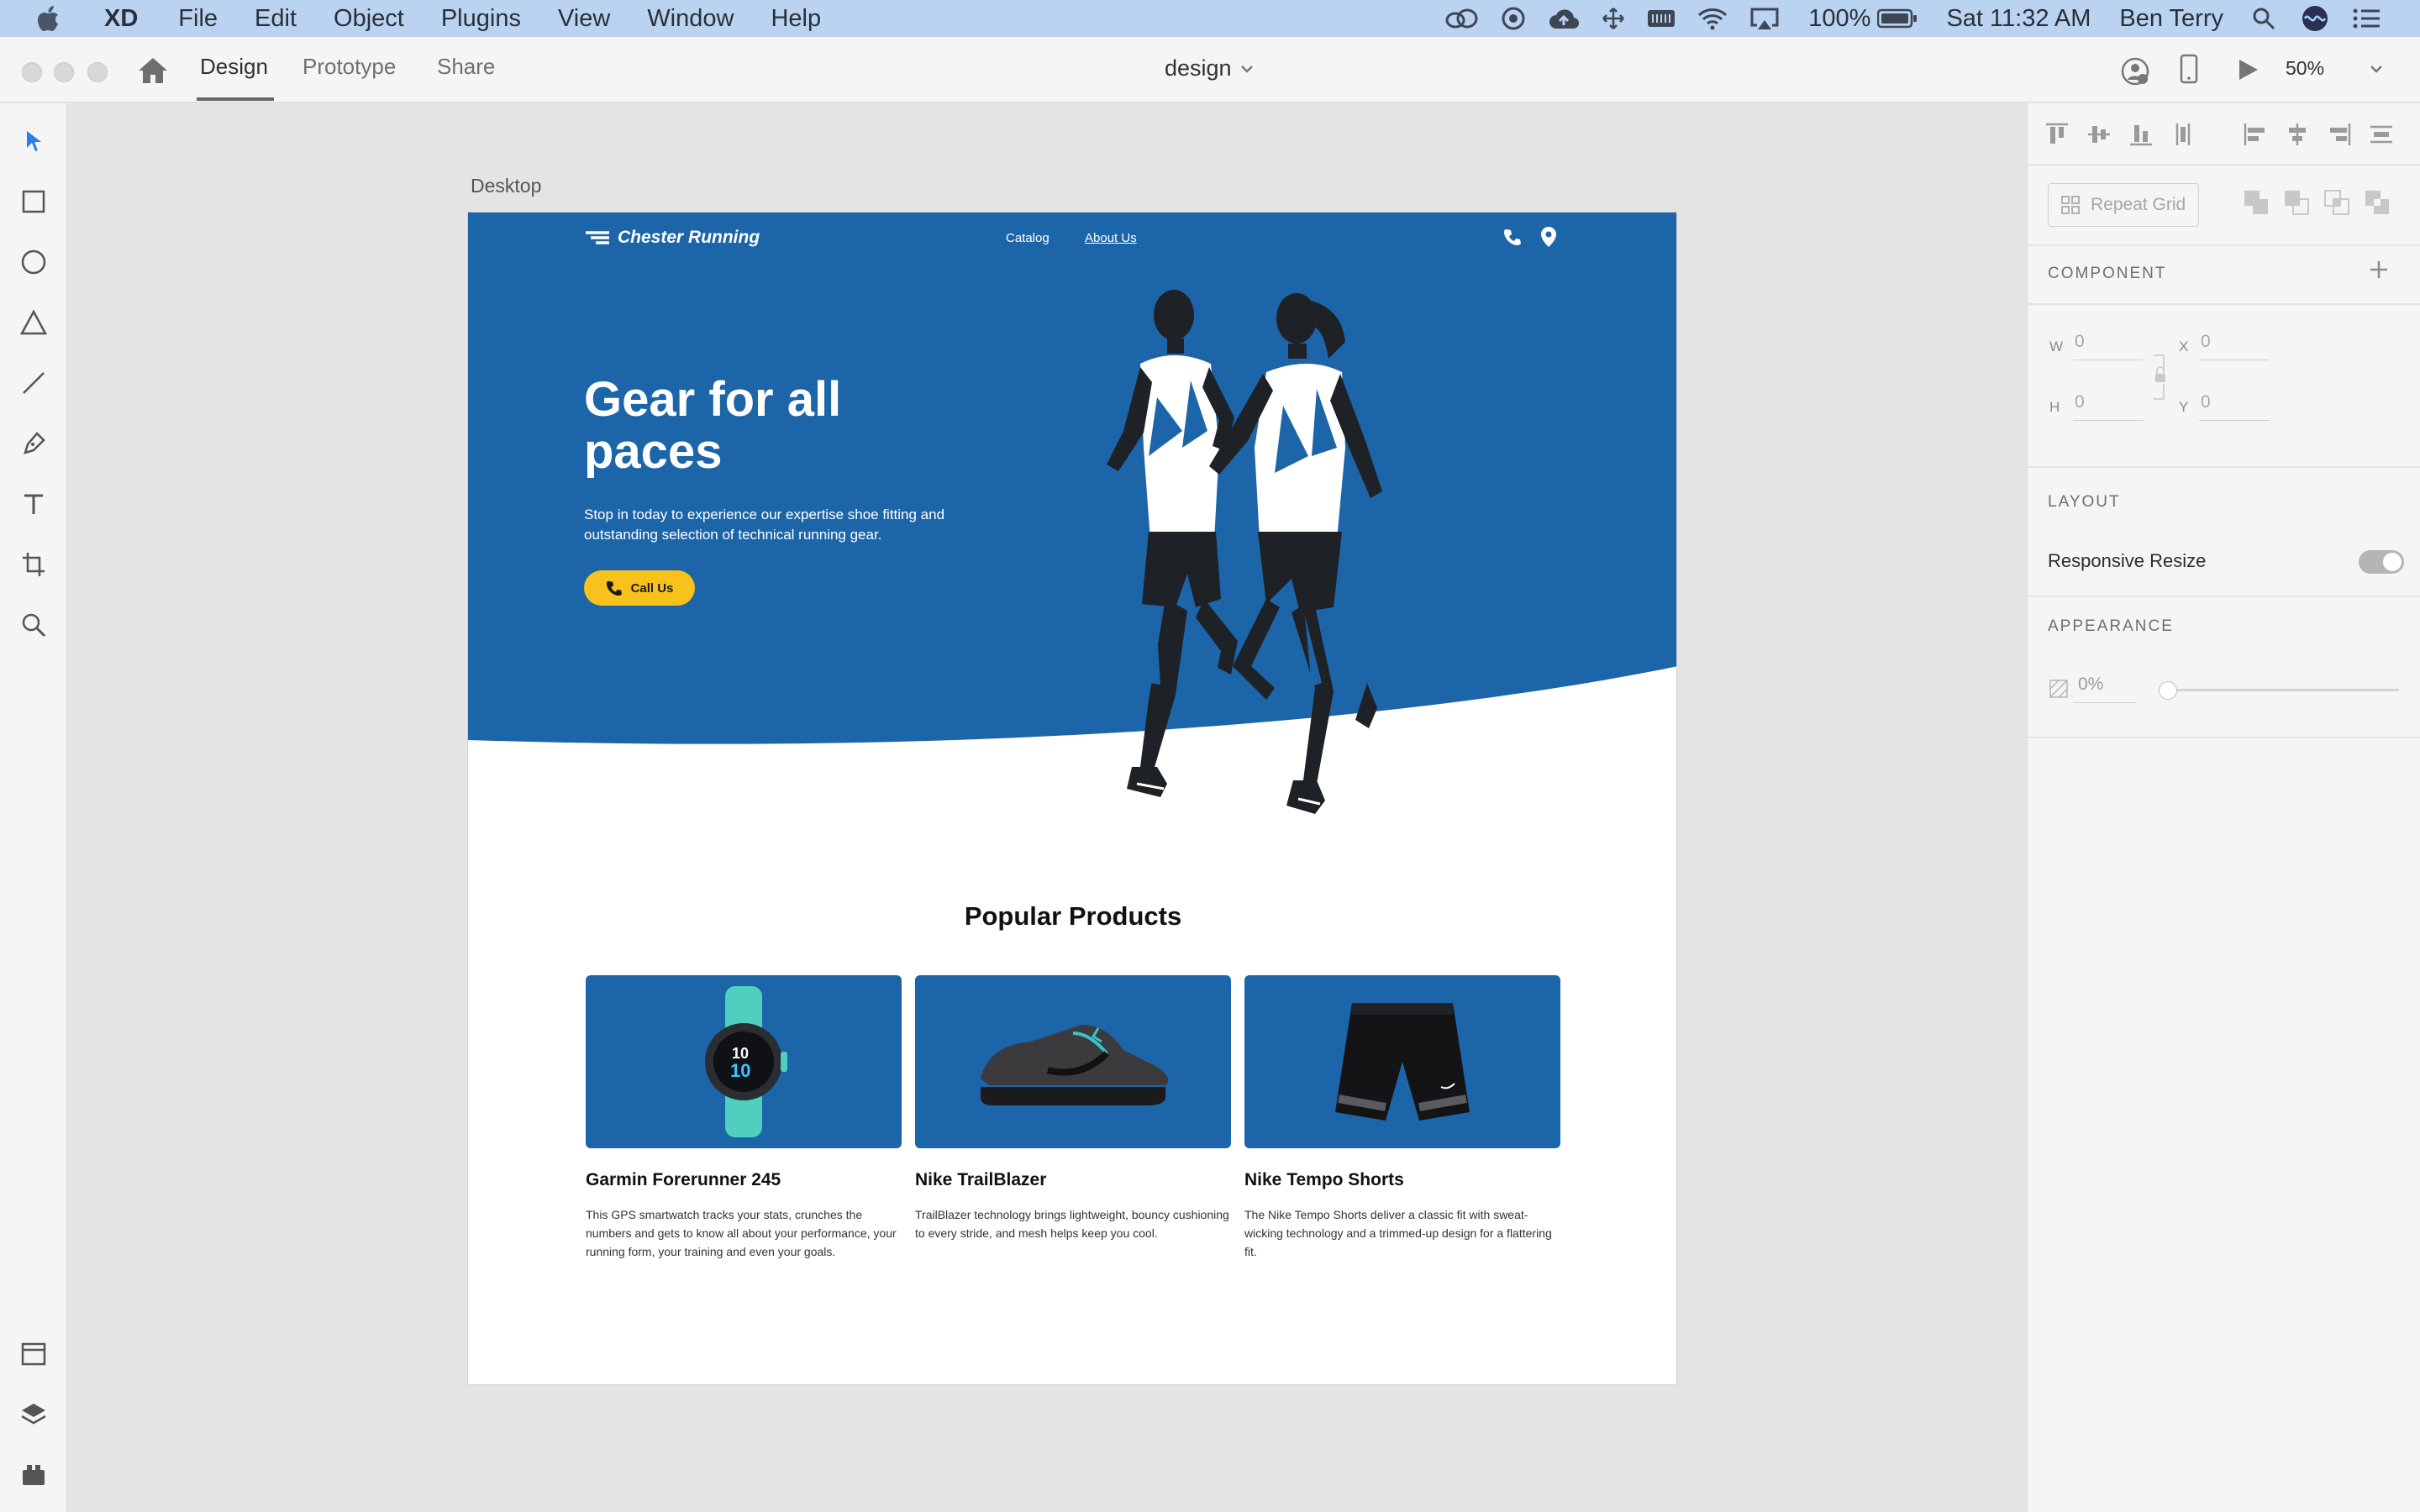 The image size is (2420, 1512). Describe the element at coordinates (97, 72) in the screenshot. I see `window-zoom-button` at that location.